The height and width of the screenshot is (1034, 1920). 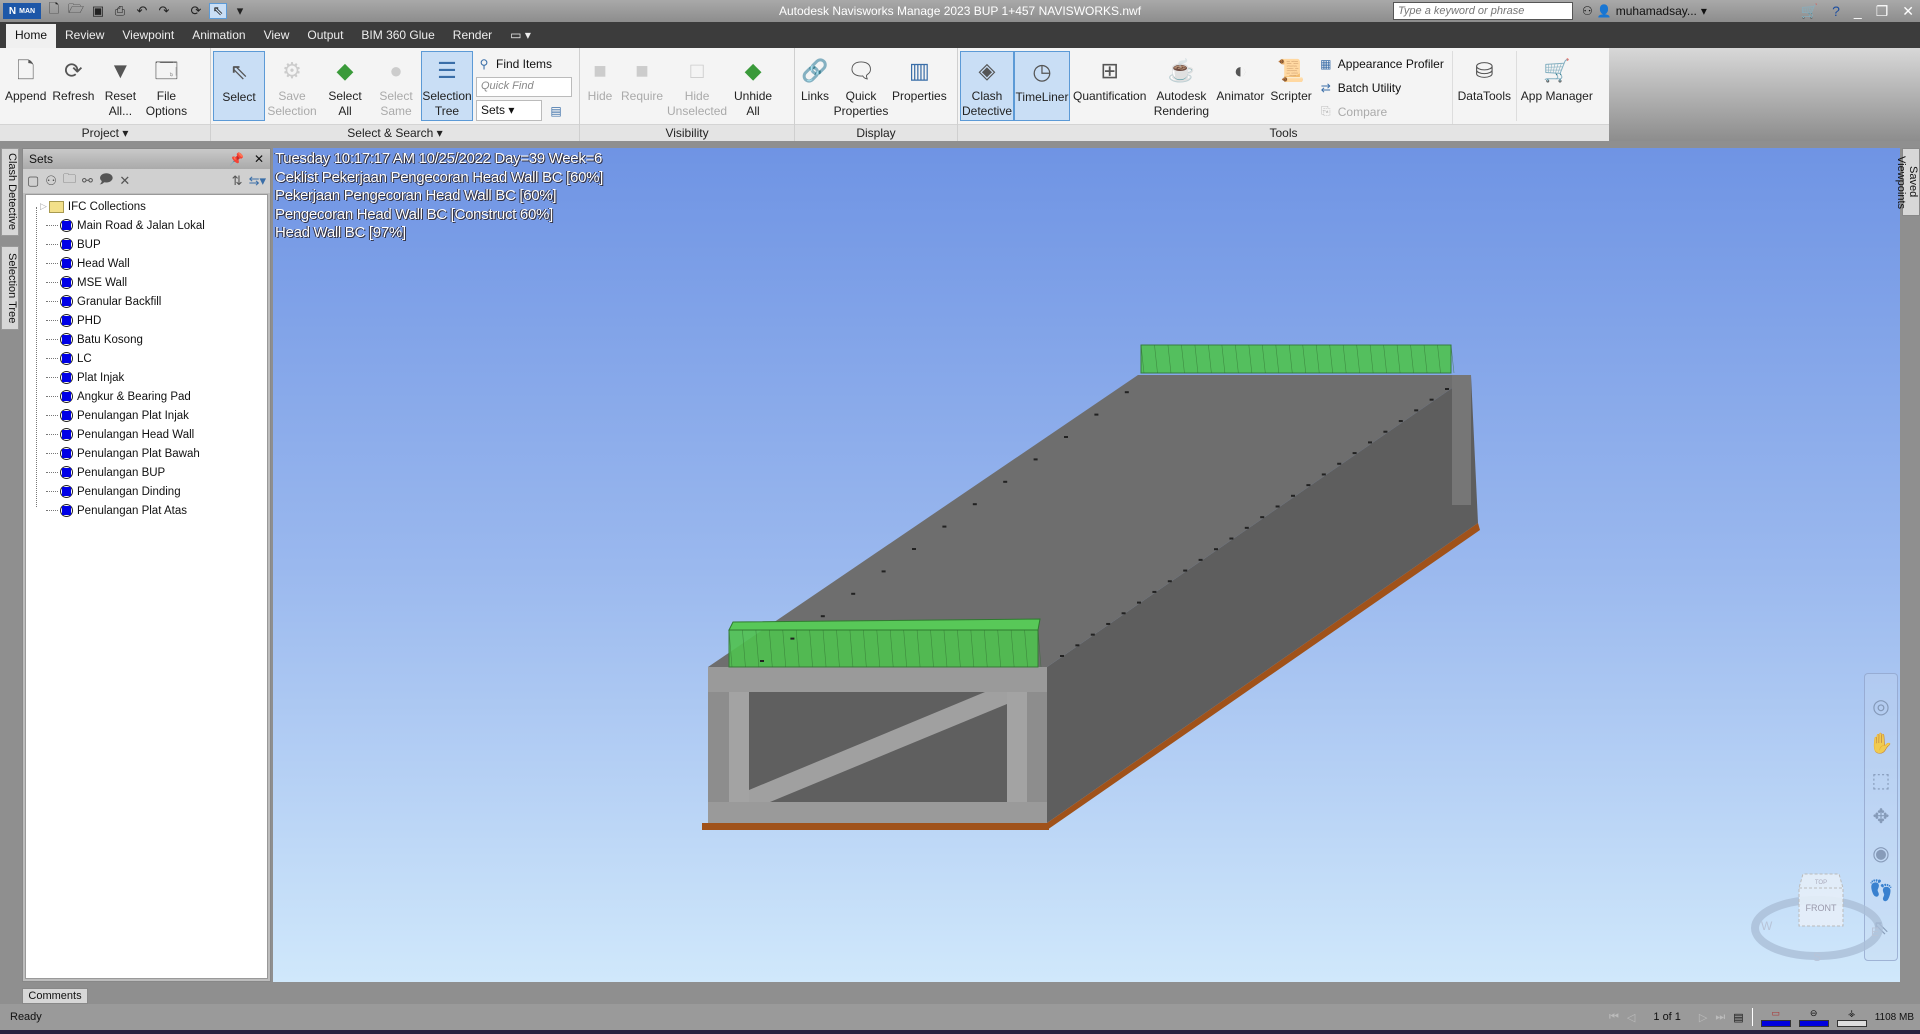 I want to click on close-button: ✕, so click(x=1908, y=11).